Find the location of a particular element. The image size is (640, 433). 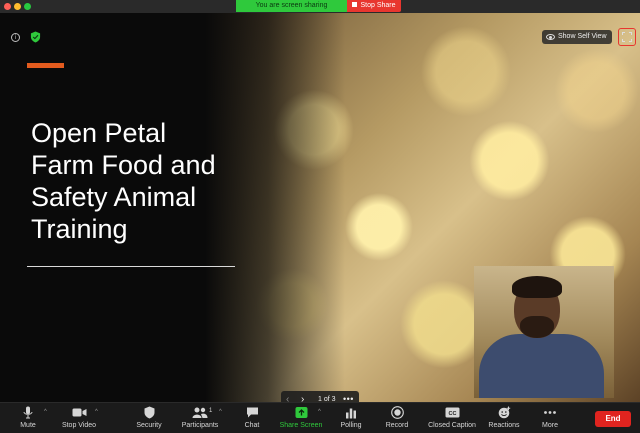

show-self-view-label: Show Self View is located at coordinates (582, 36).